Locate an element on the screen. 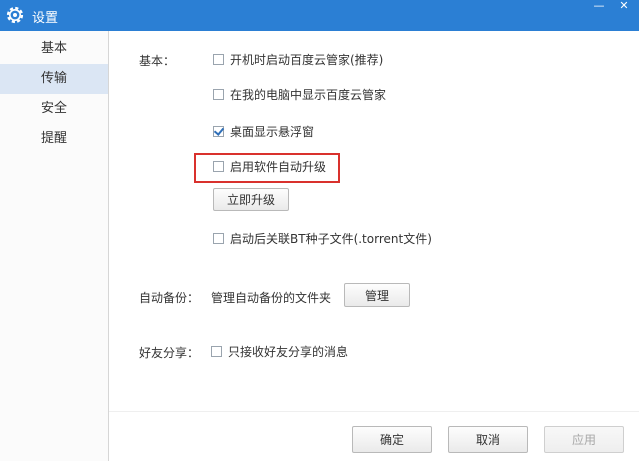  upgrade-now-button: 立即升级 is located at coordinates (251, 199).